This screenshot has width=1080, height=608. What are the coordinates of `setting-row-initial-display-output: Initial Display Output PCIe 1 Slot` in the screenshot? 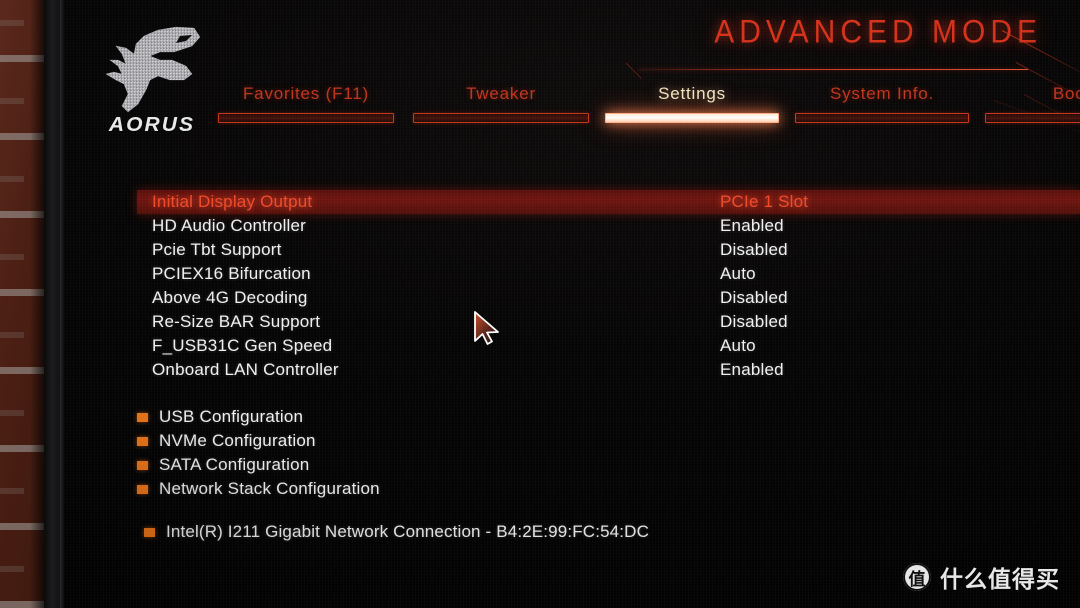 It's located at (608, 202).